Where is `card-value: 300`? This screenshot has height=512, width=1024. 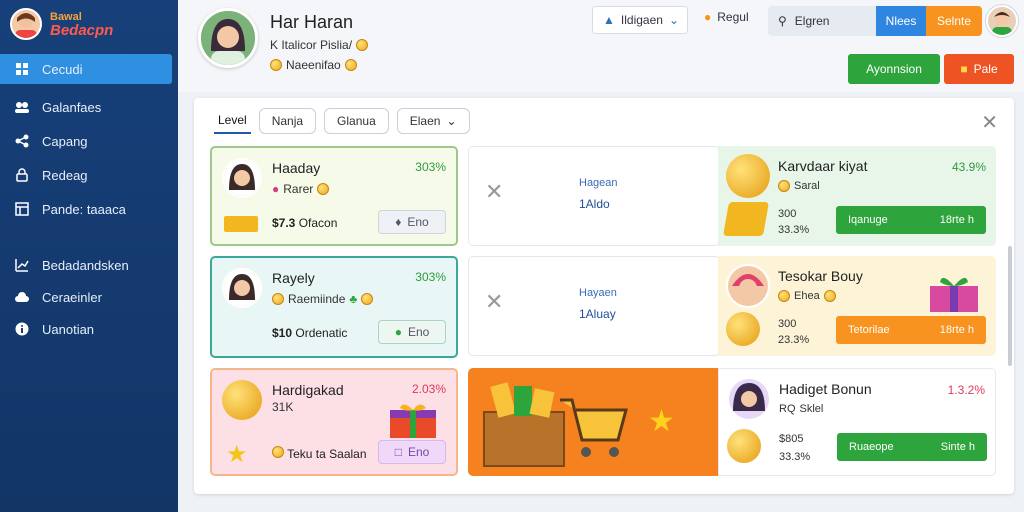
card-value: 300 is located at coordinates (787, 324).